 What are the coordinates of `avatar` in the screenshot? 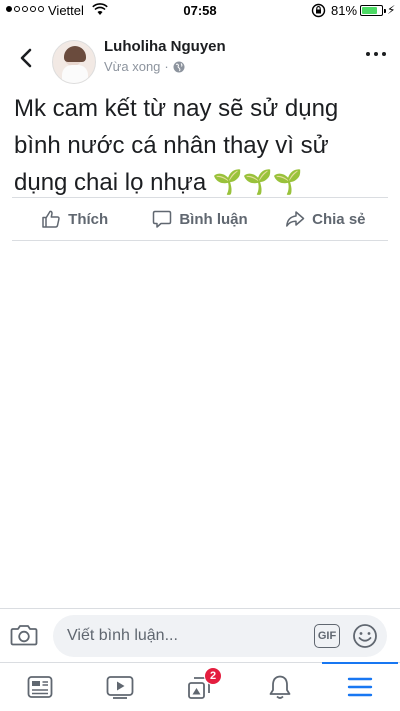 It's located at (74, 62).